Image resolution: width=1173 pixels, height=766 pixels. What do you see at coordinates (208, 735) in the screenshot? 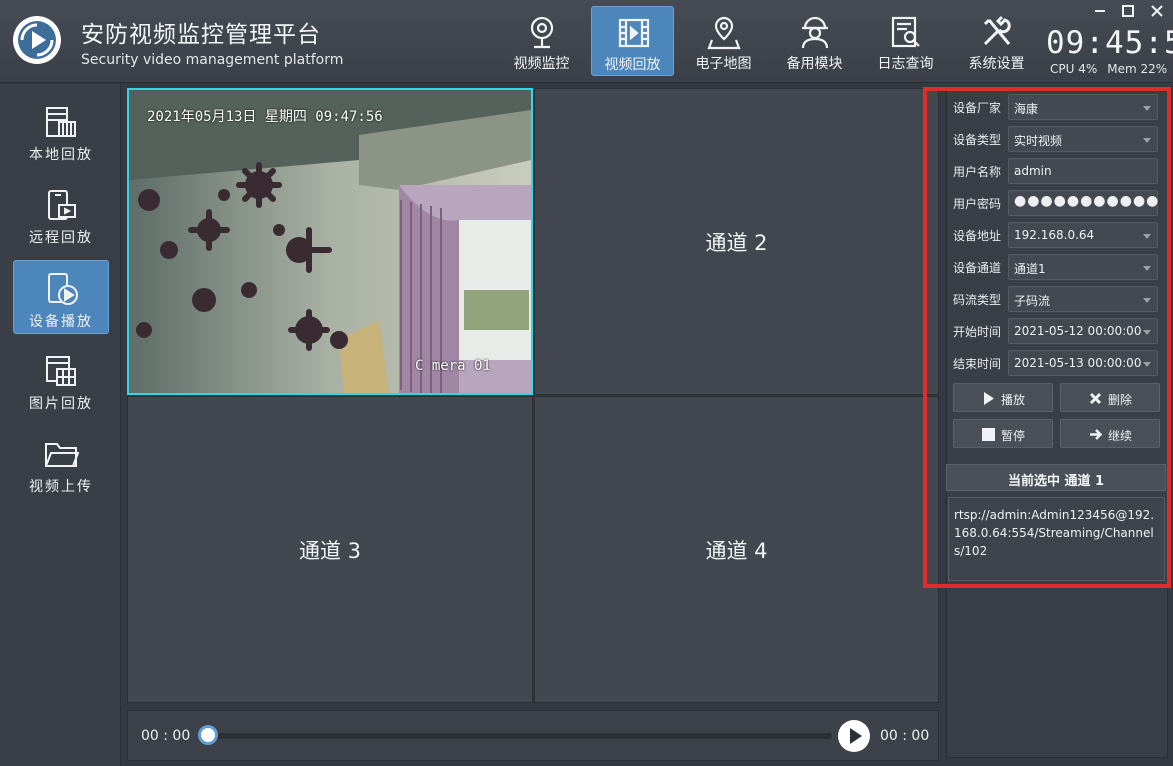
I see `progress-slider-handle` at bounding box center [208, 735].